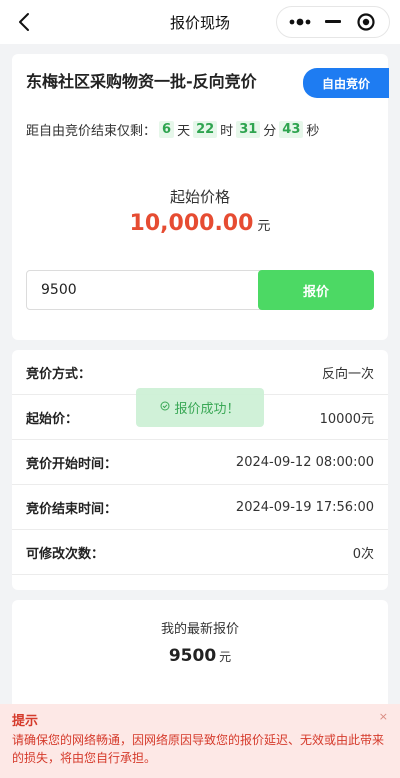 The height and width of the screenshot is (778, 400). I want to click on detail-label: 竞价开始时间：, so click(72, 464).